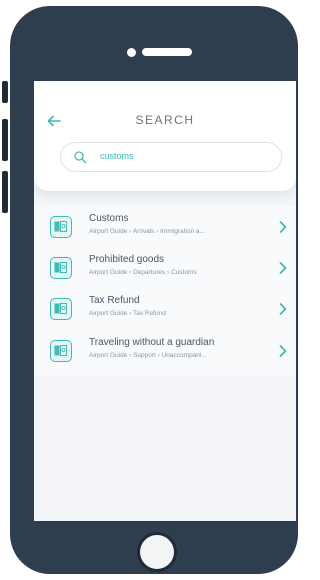  What do you see at coordinates (157, 552) in the screenshot?
I see `home-button` at bounding box center [157, 552].